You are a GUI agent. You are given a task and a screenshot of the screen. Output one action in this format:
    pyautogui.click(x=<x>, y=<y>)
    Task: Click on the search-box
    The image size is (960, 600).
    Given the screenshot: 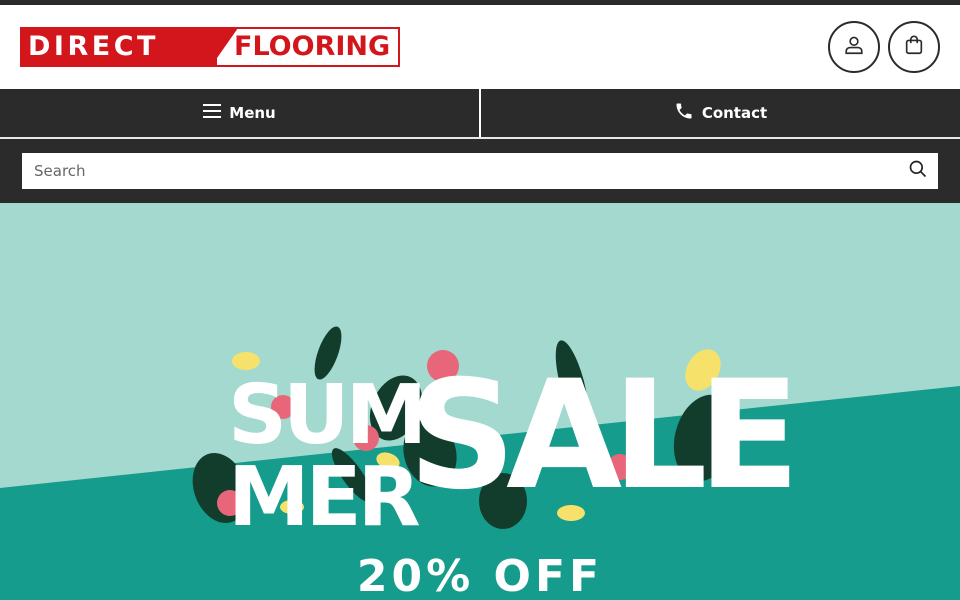 What is the action you would take?
    pyautogui.click(x=480, y=171)
    